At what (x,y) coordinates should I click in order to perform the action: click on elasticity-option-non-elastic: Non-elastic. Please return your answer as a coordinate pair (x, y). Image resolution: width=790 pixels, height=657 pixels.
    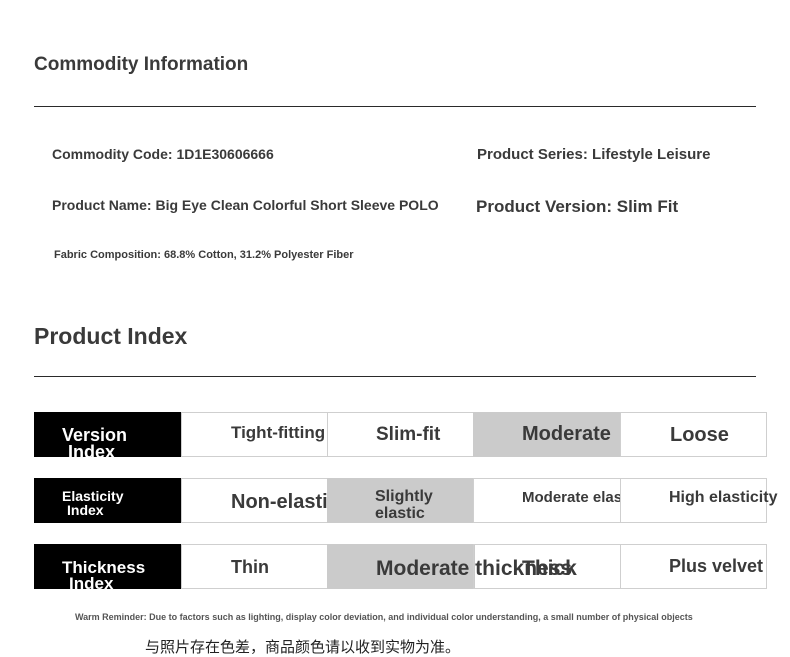
    Looking at the image, I should click on (260, 500).